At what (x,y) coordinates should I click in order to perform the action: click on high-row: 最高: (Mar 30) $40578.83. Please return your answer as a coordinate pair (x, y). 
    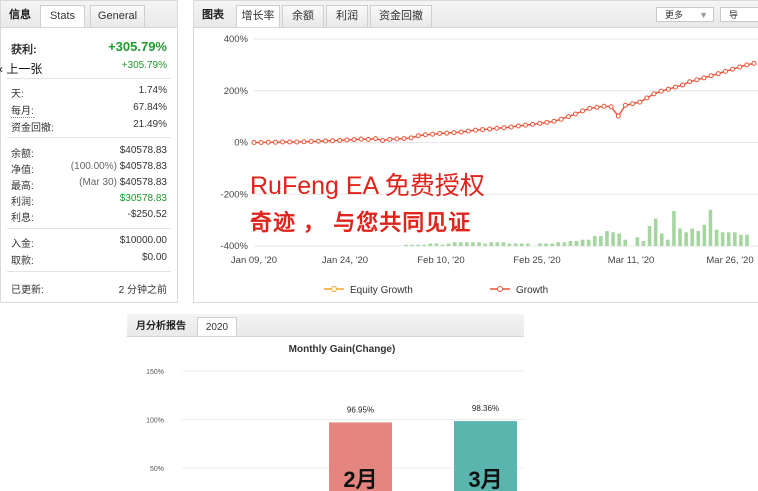
    Looking at the image, I should click on (90, 184).